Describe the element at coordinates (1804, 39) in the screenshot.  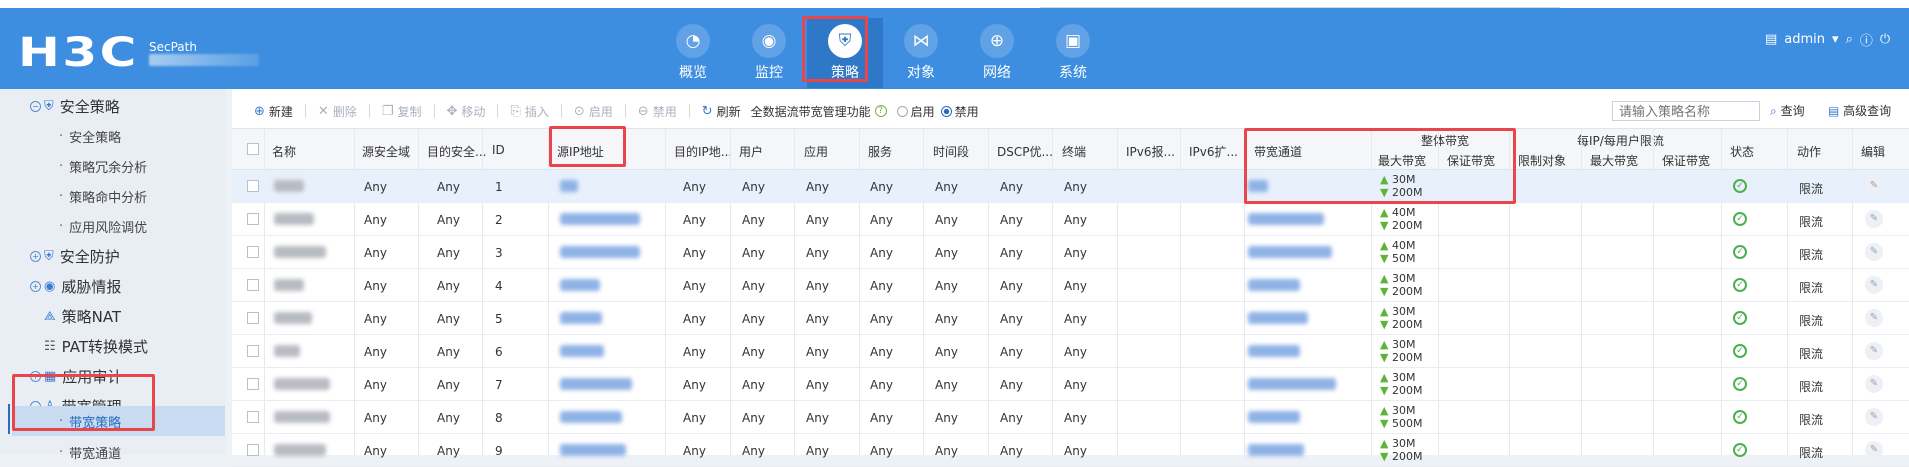
I see `user-menu: admin` at that location.